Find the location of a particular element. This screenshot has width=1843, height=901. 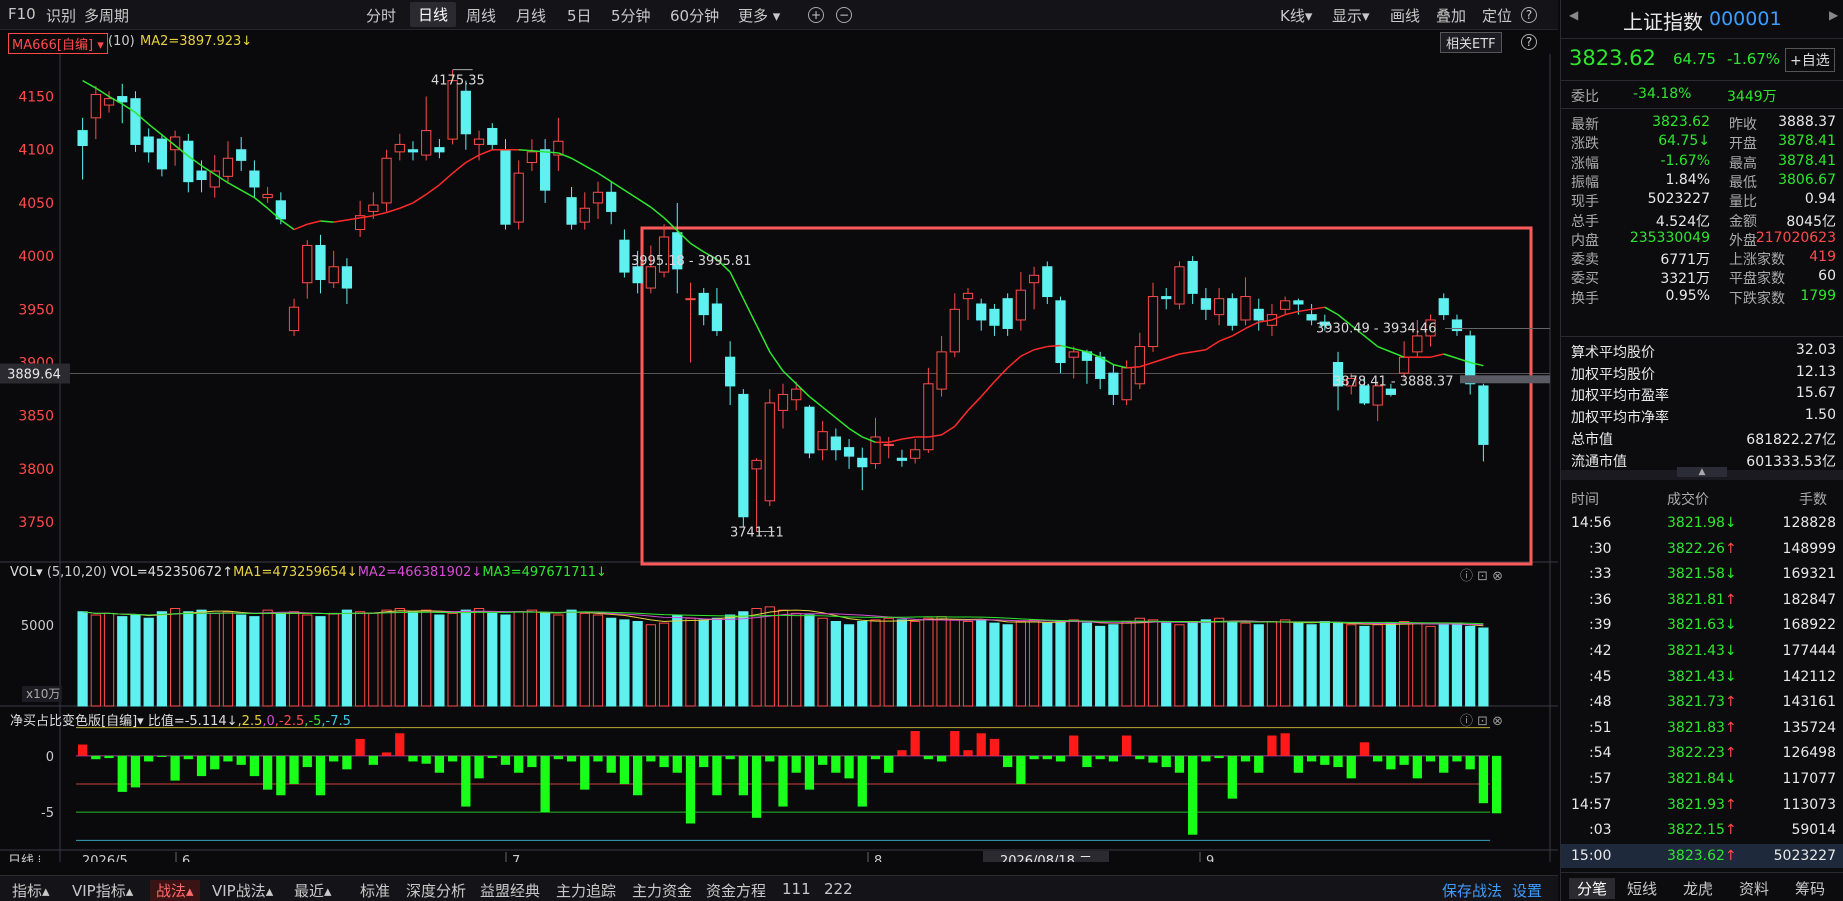

arrow-up-icon: ↑ is located at coordinates (1730, 830).